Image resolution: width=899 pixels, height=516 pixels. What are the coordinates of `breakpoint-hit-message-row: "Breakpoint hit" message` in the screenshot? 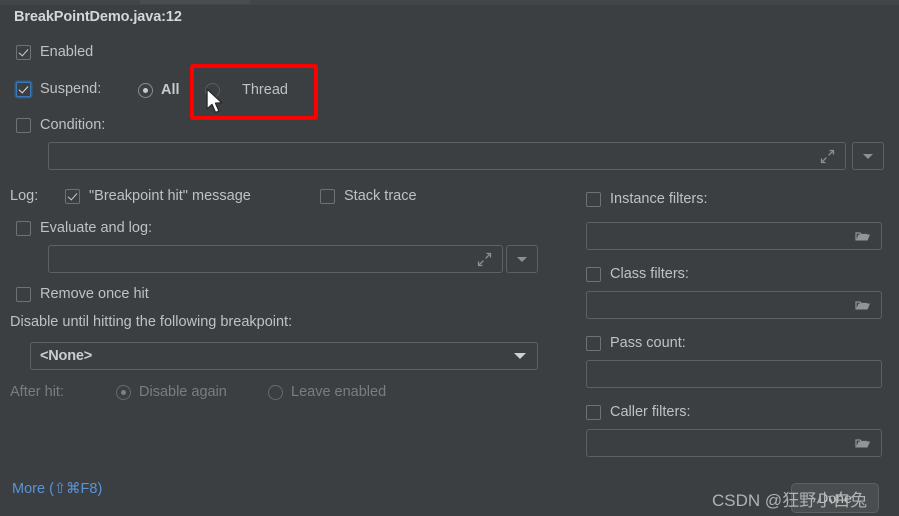 It's located at (158, 196).